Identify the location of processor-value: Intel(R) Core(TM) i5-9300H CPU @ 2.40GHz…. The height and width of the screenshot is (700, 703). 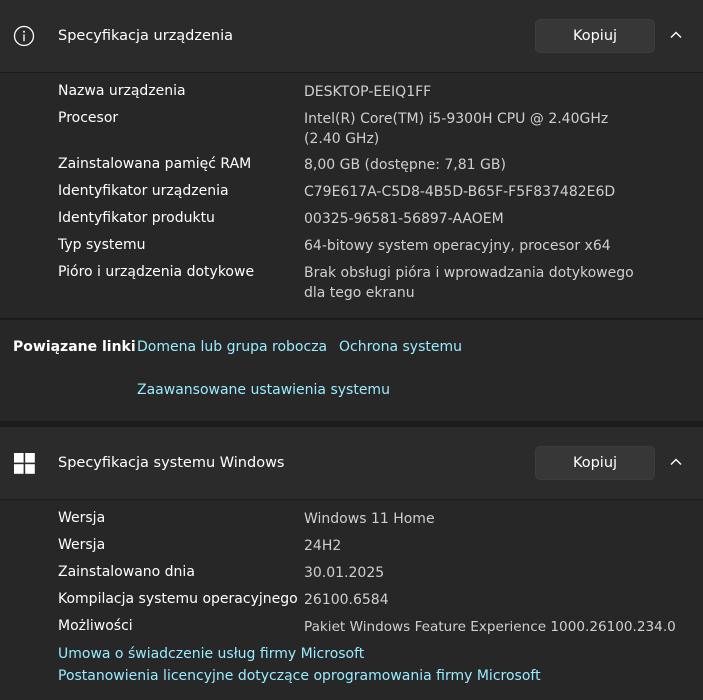
(456, 129).